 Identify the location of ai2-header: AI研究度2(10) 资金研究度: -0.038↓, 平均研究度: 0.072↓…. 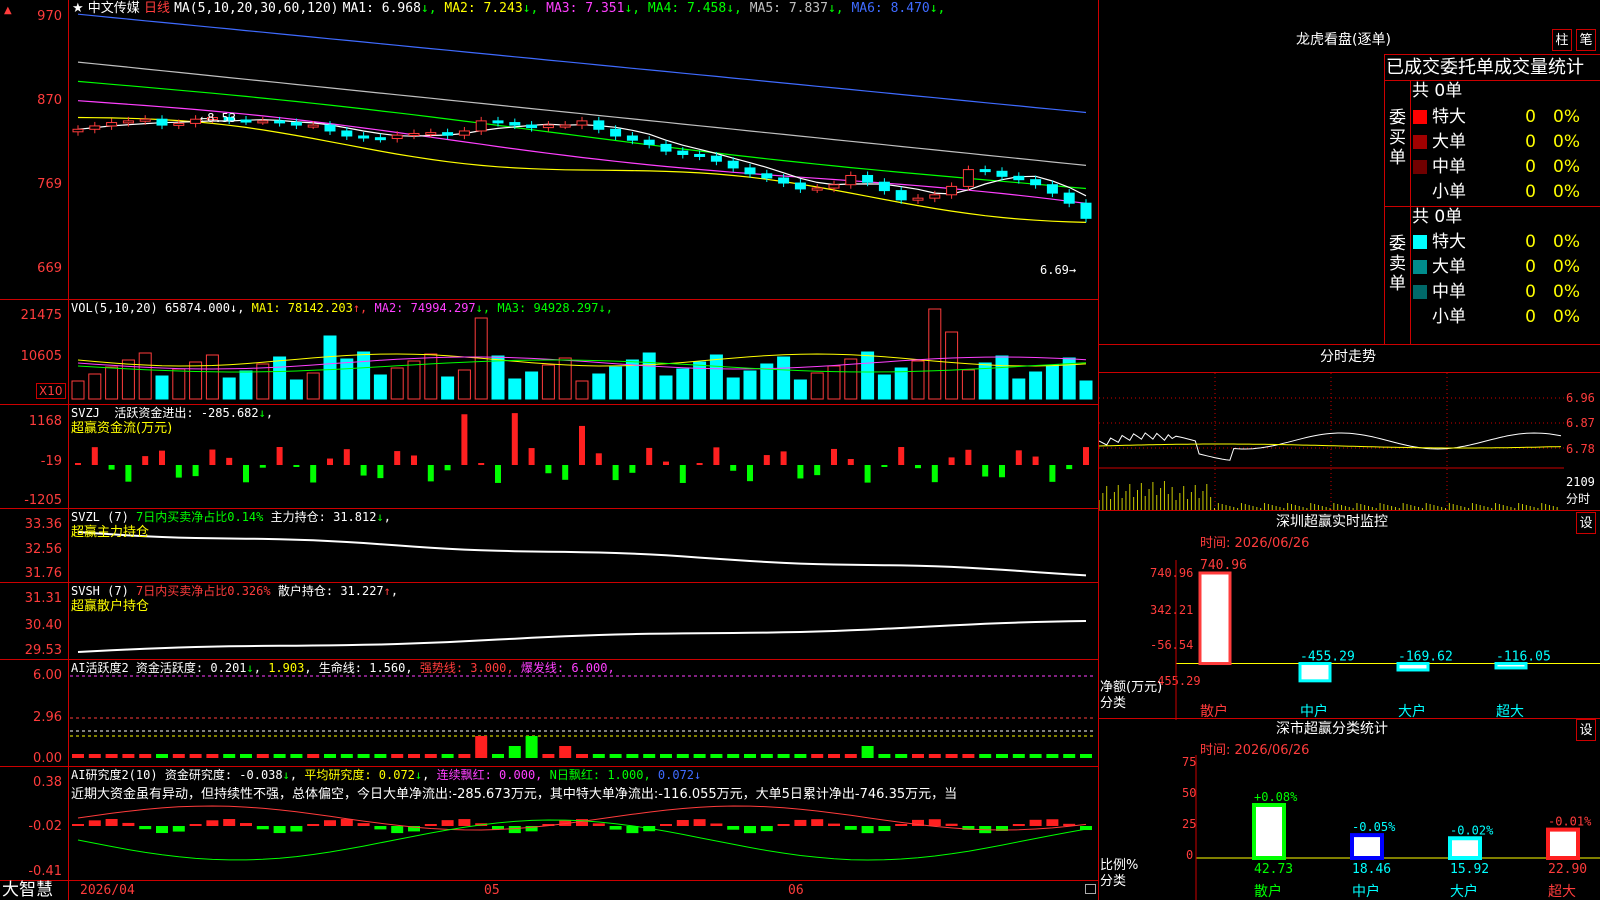
(386, 775).